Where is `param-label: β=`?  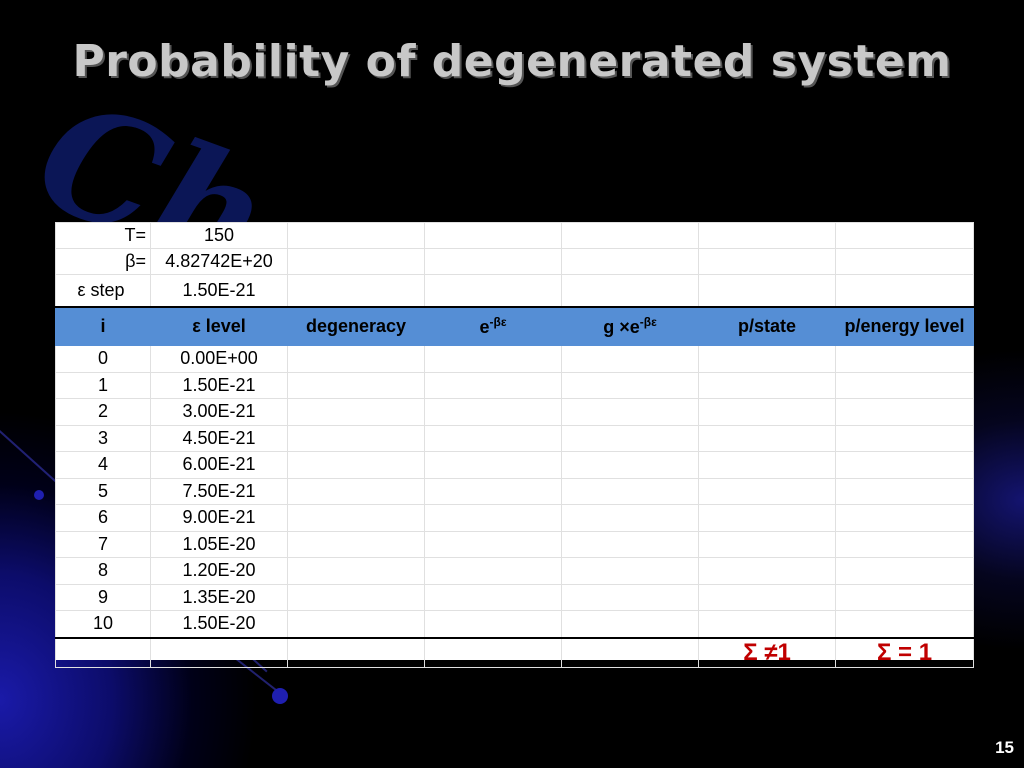
param-label: β= is located at coordinates (103, 261).